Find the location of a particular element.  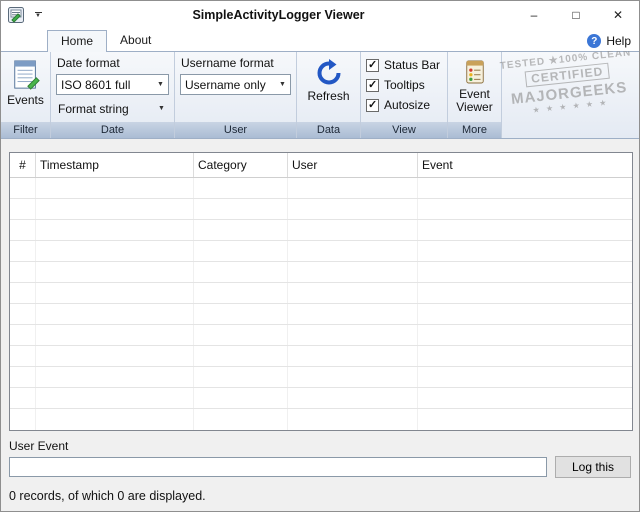

log-this-button: Log this is located at coordinates (593, 467).